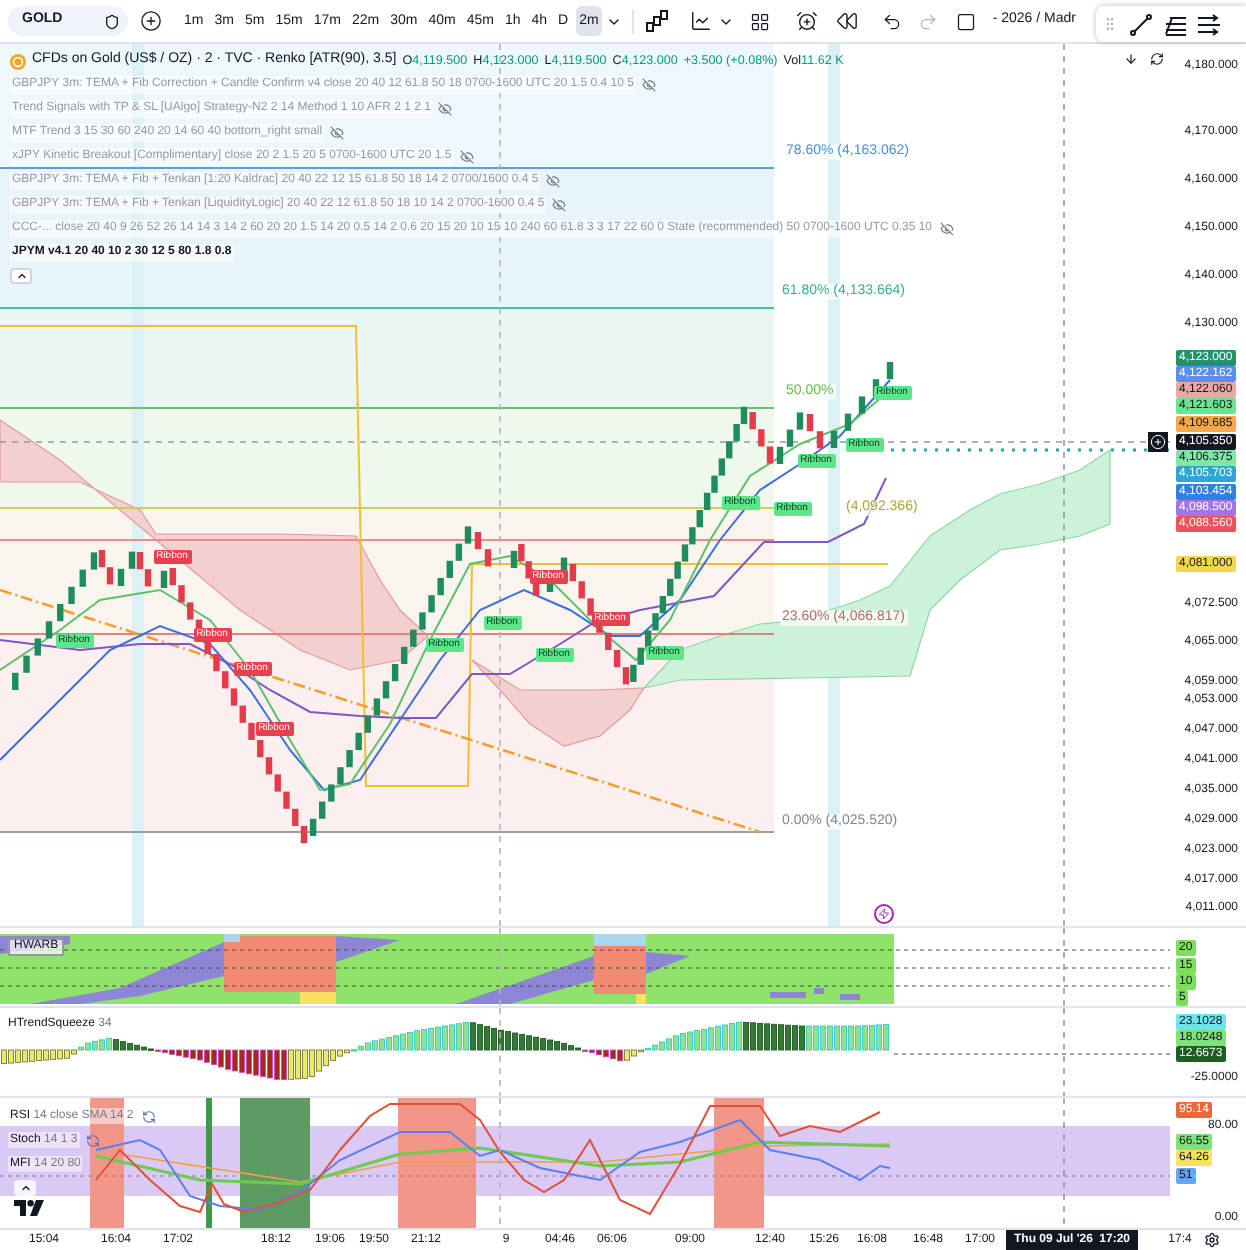 This screenshot has height=1250, width=1246. I want to click on fib-tool-button, so click(1175, 24).